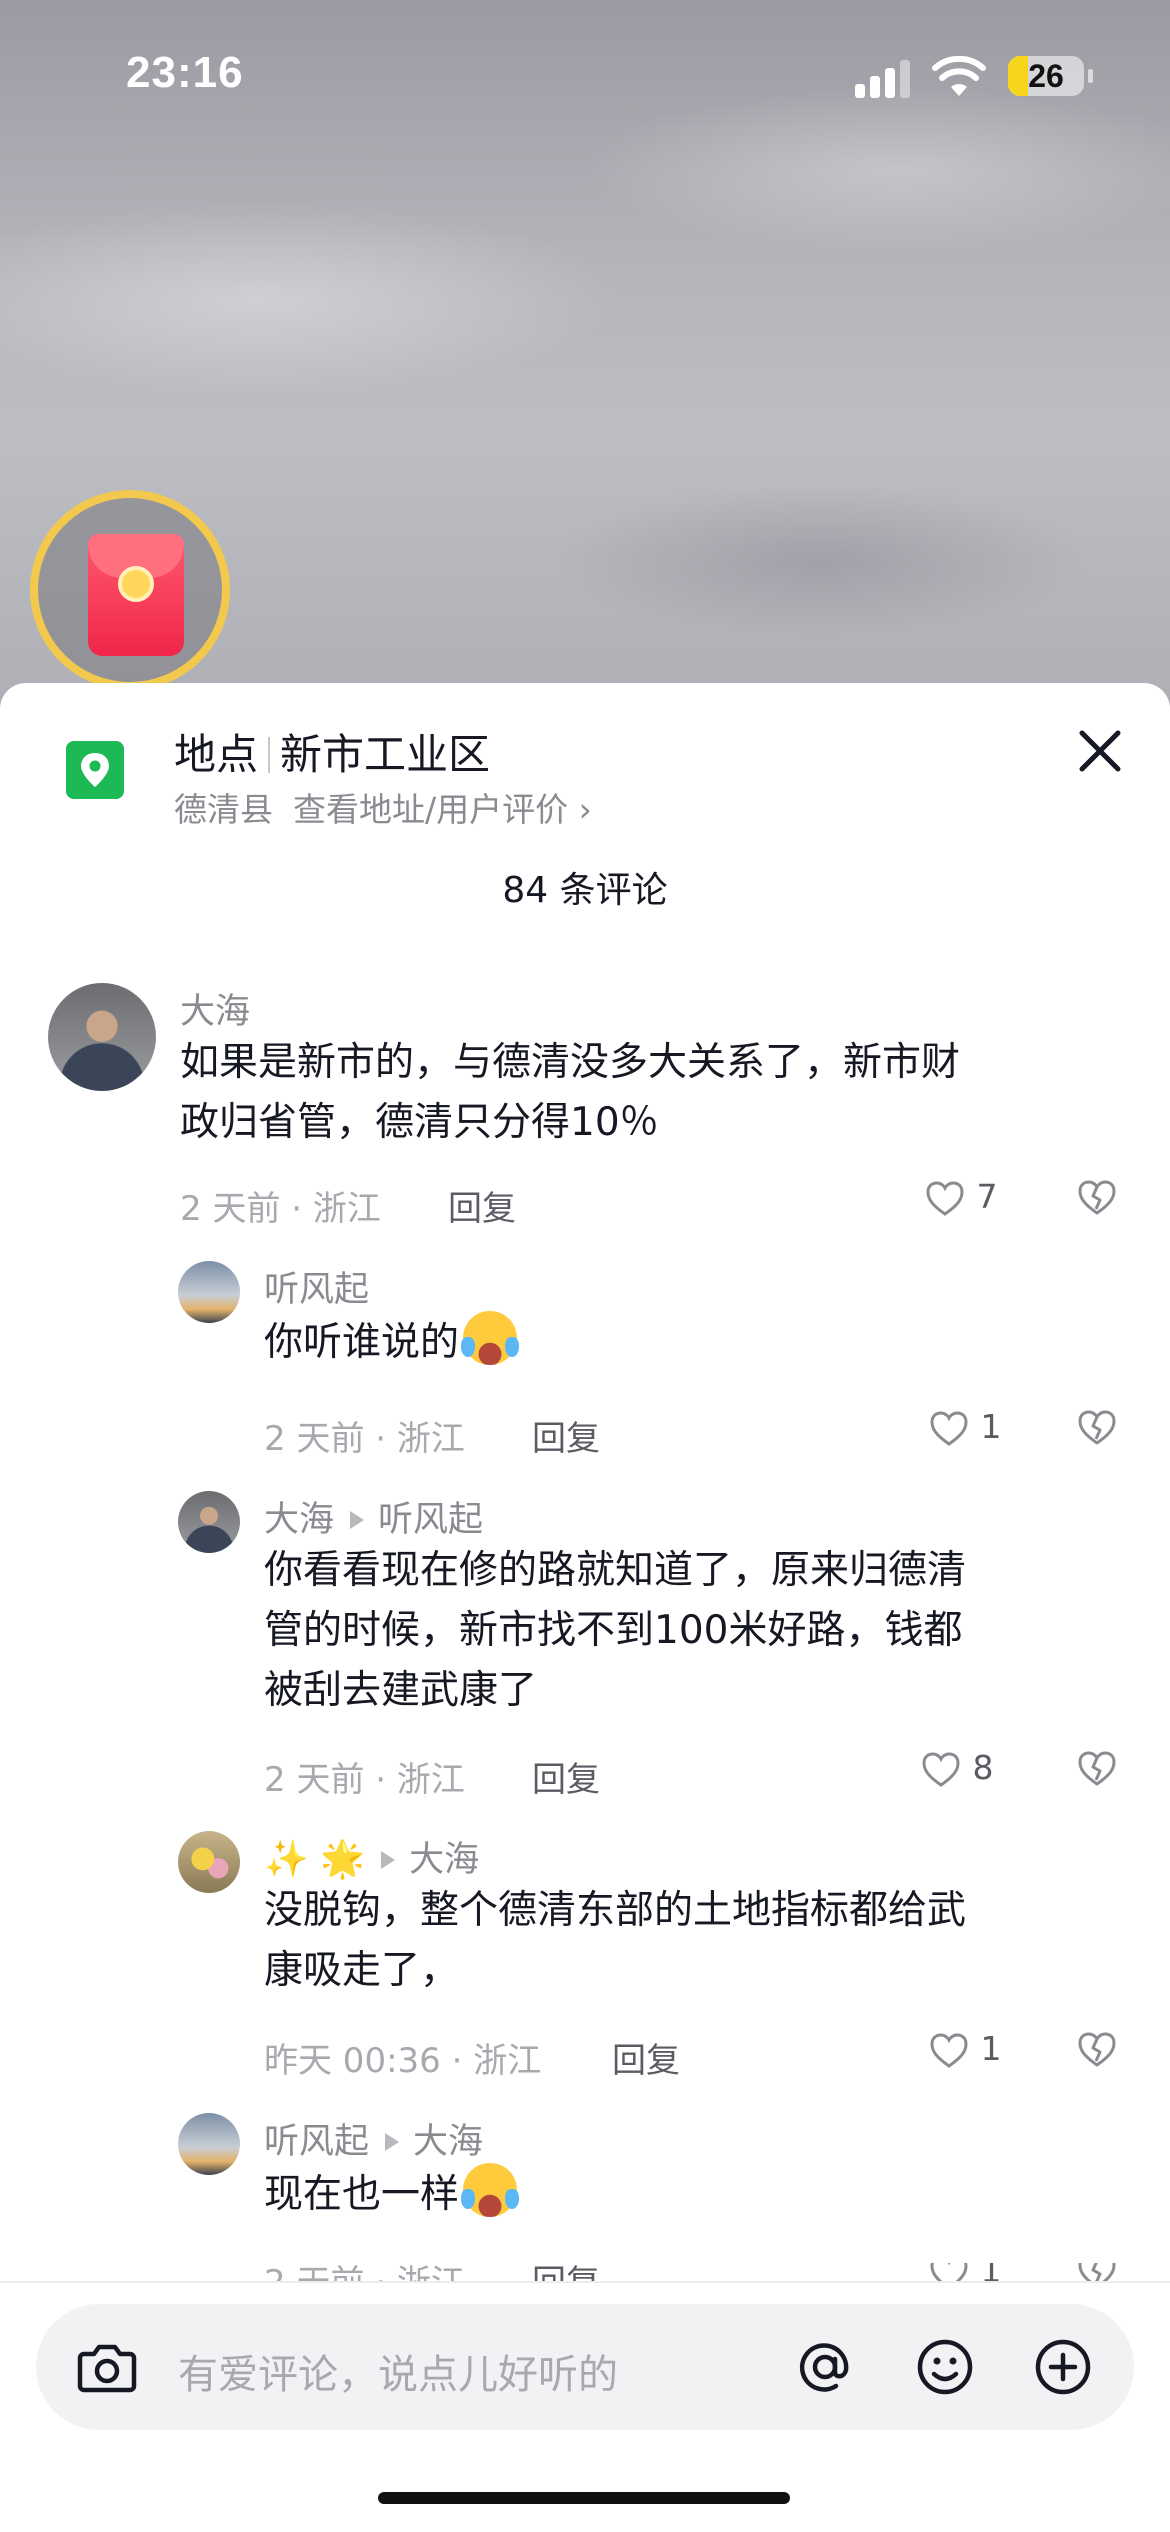  Describe the element at coordinates (585, 890) in the screenshot. I see `comment-count: 84 条评论` at that location.